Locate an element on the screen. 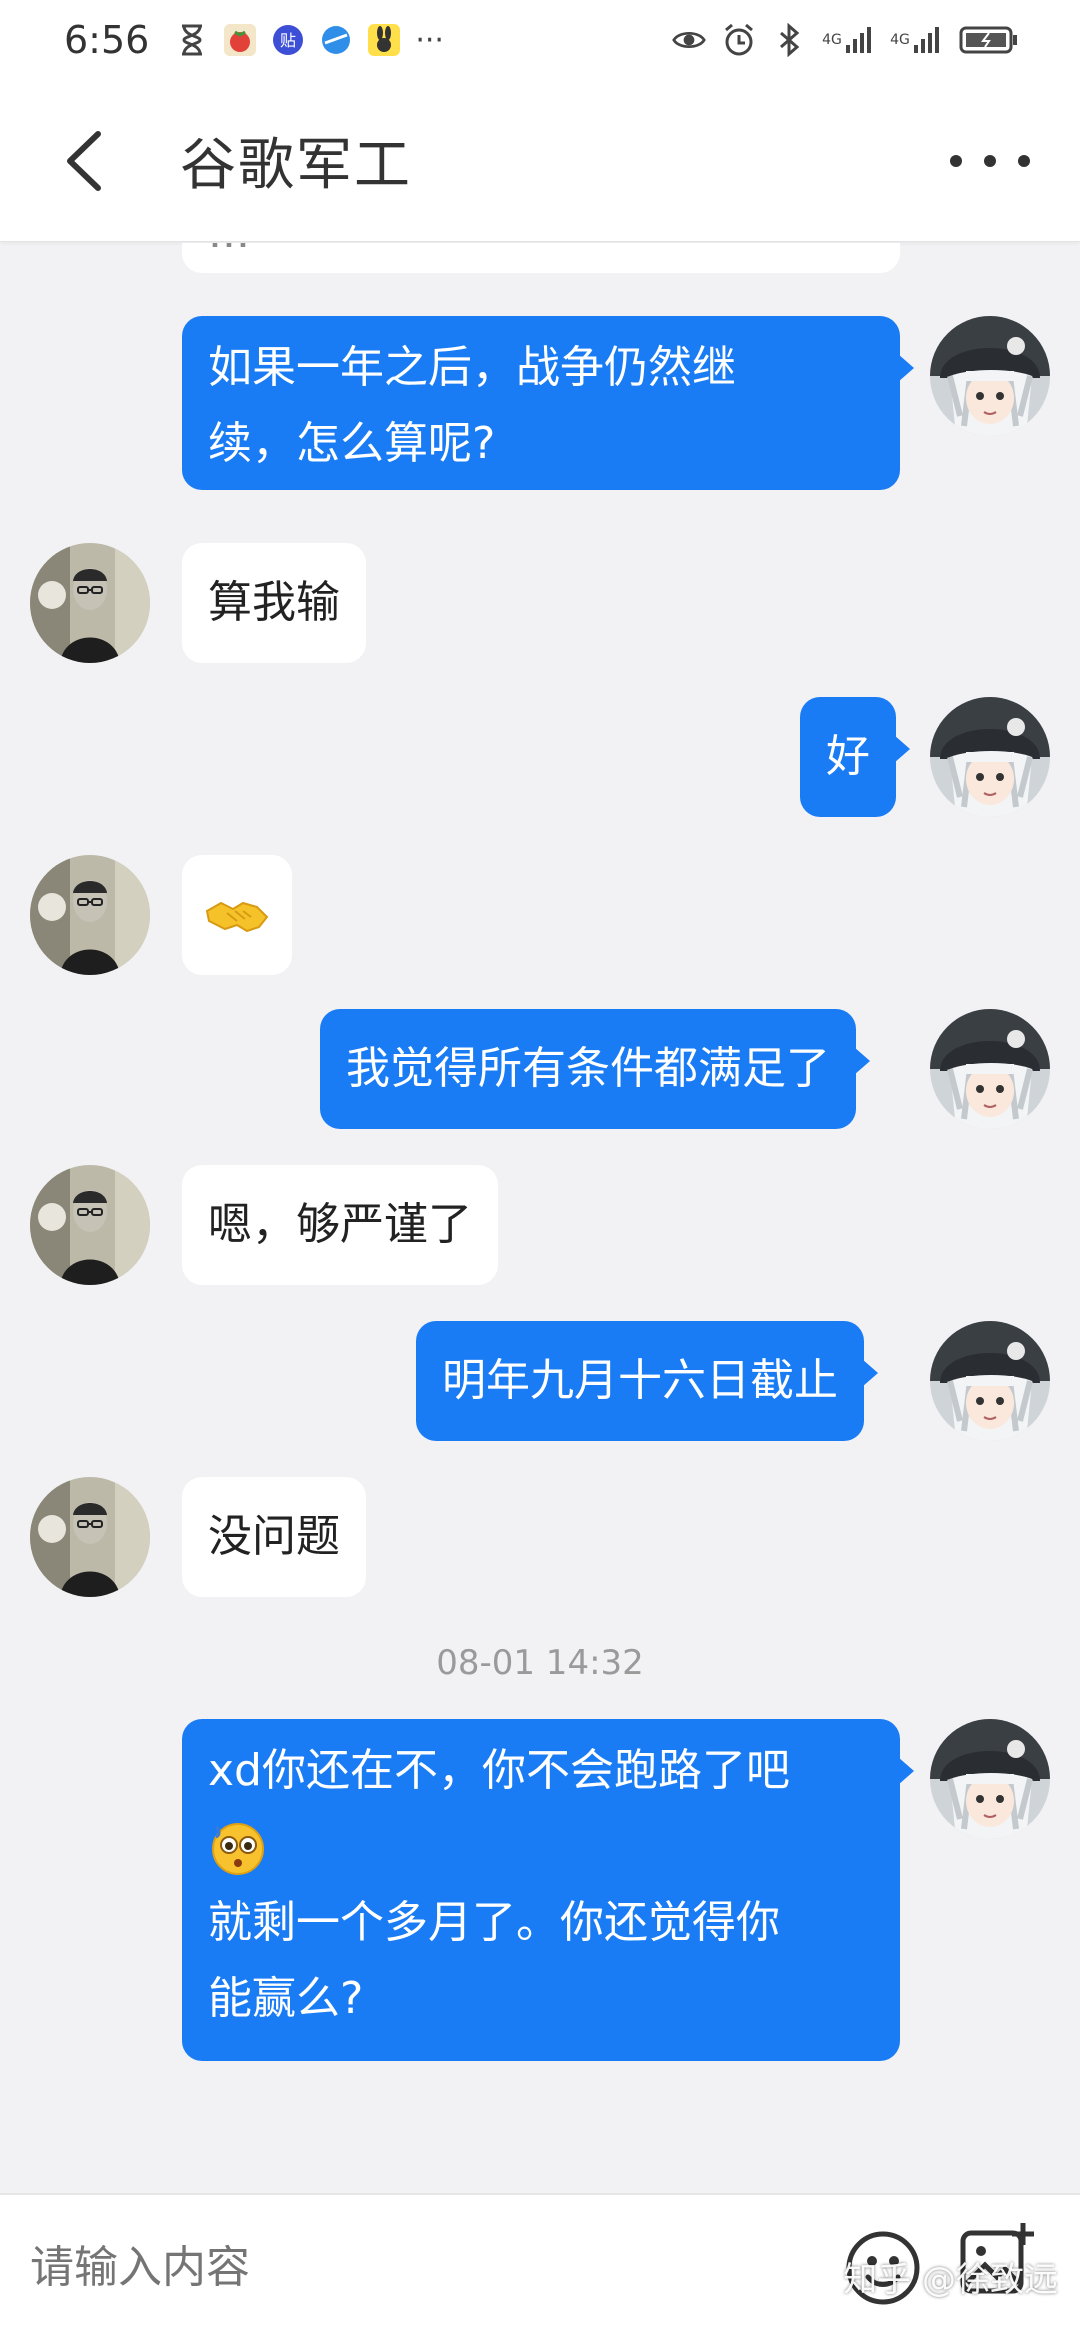 The height and width of the screenshot is (2340, 1080). svg-text: 贴 is located at coordinates (288, 40).